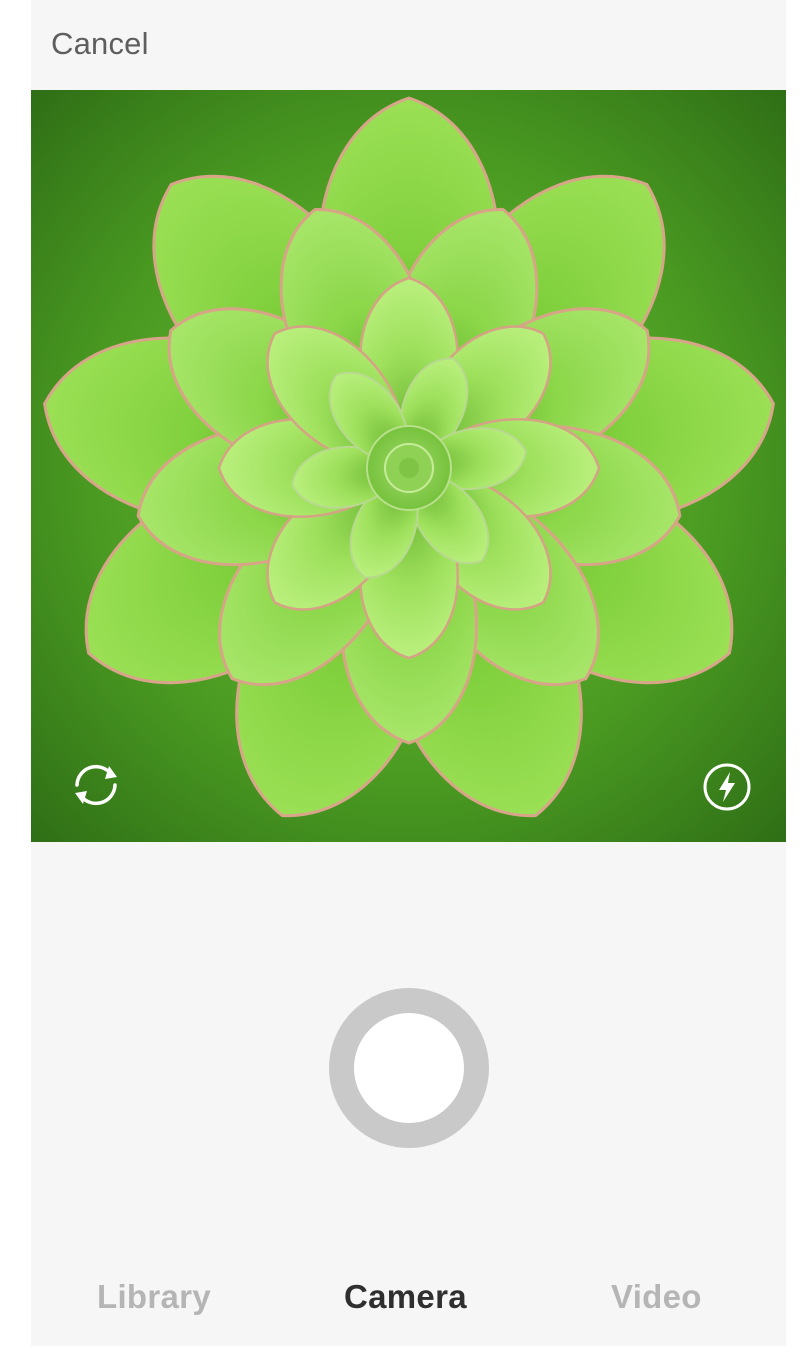 The width and height of the screenshot is (807, 1346). Describe the element at coordinates (727, 787) in the screenshot. I see `flash-icon` at that location.